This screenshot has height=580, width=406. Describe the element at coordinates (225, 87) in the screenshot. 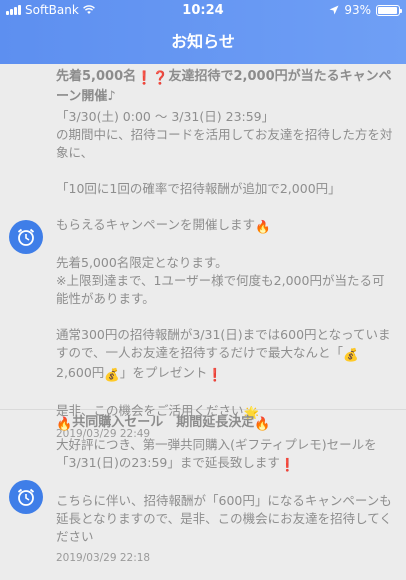

I see `notice-title: 先着5,000名❗❓友達招待で2,000円が当たるキャンペーン開催♪` at that location.